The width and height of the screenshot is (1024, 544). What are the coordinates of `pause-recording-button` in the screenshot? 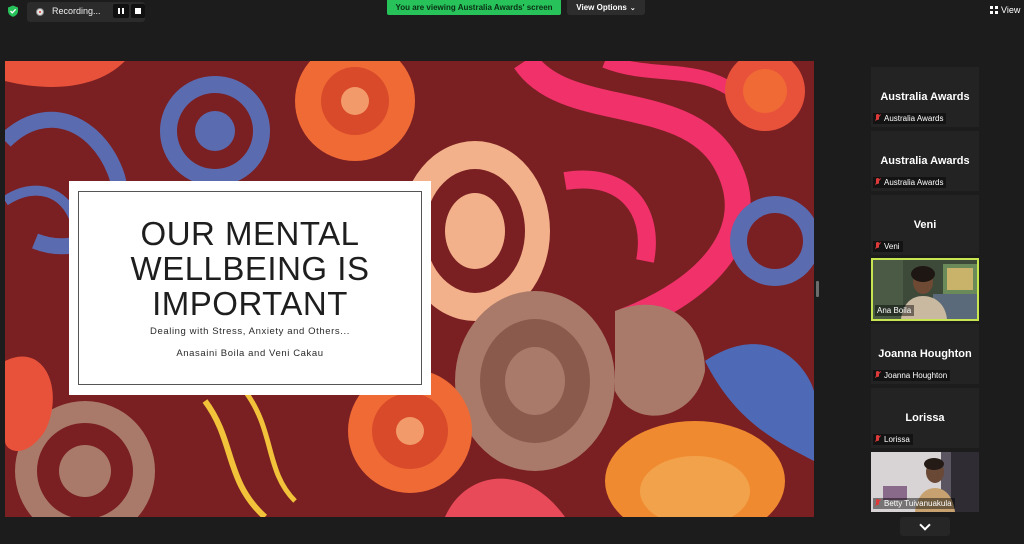 It's located at (121, 11).